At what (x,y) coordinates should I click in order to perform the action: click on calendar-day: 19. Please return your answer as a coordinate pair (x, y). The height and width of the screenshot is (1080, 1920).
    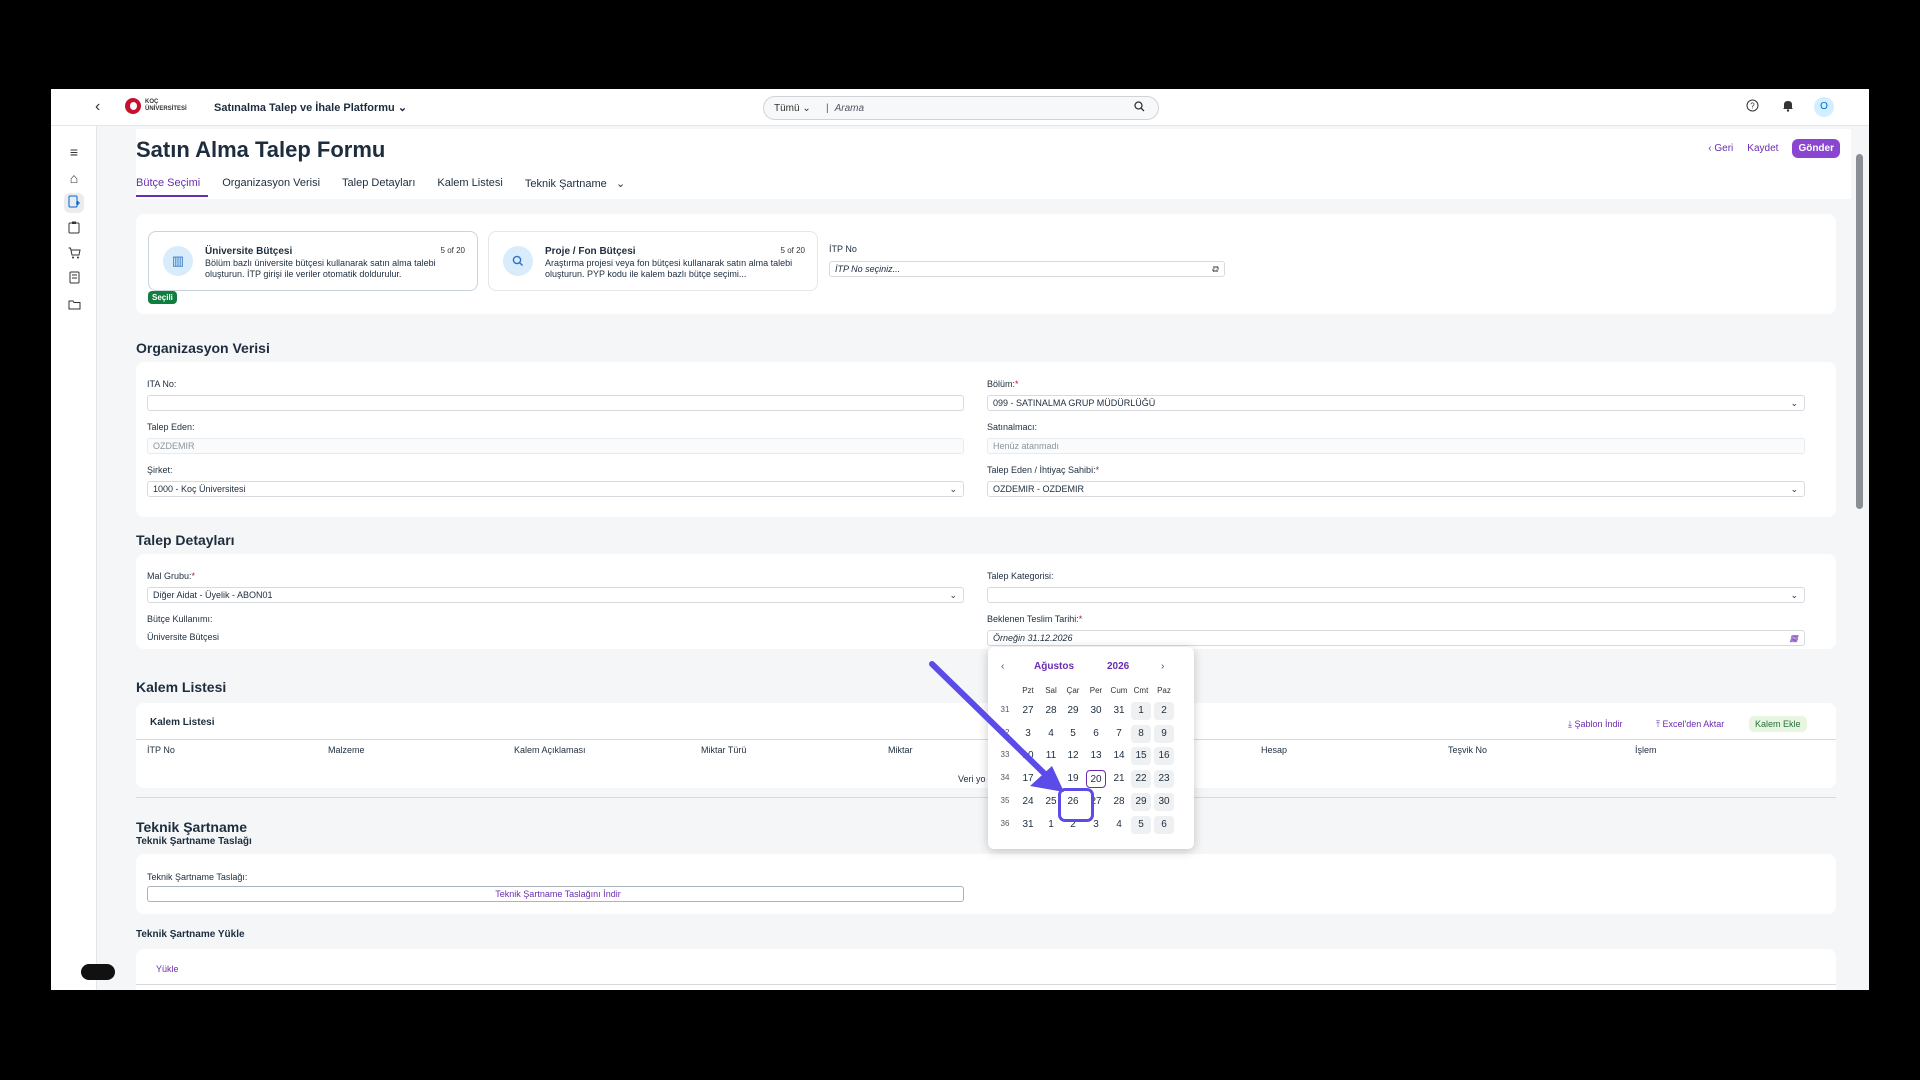
    Looking at the image, I should click on (1073, 779).